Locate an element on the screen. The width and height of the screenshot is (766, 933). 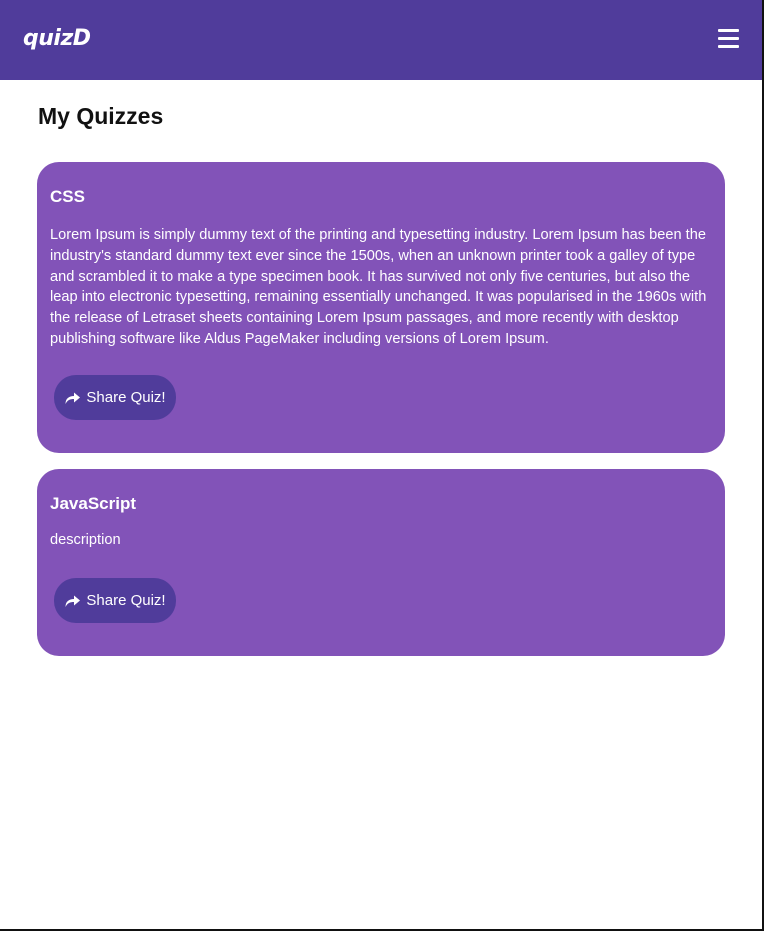
quiz-description: description is located at coordinates (85, 540).